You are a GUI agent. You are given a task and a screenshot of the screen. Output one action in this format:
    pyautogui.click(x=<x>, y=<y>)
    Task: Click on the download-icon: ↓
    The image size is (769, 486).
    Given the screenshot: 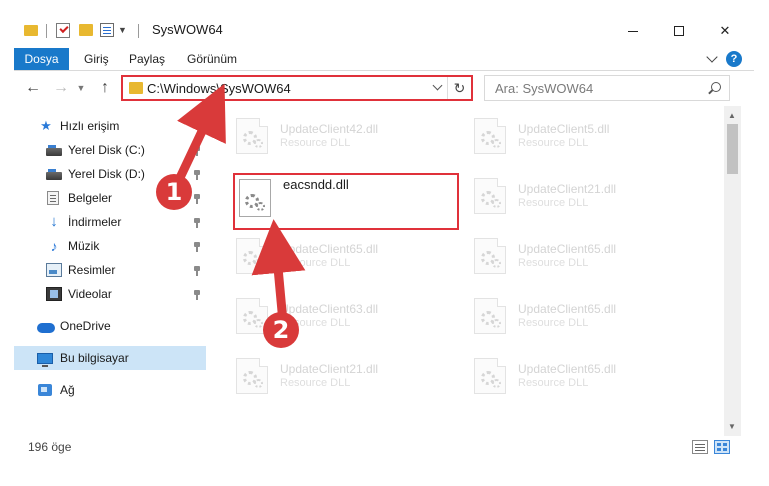 What is the action you would take?
    pyautogui.click(x=54, y=221)
    